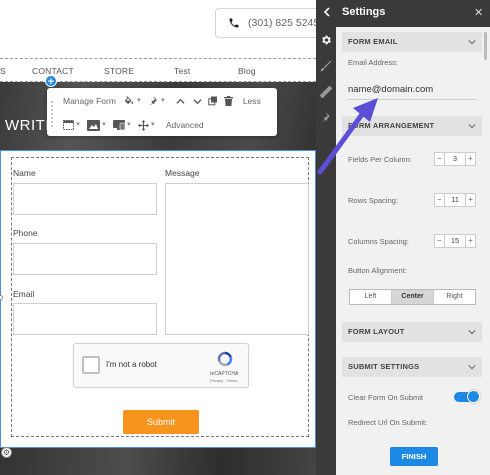  Describe the element at coordinates (161, 422) in the screenshot. I see `submit-button: Submit` at that location.